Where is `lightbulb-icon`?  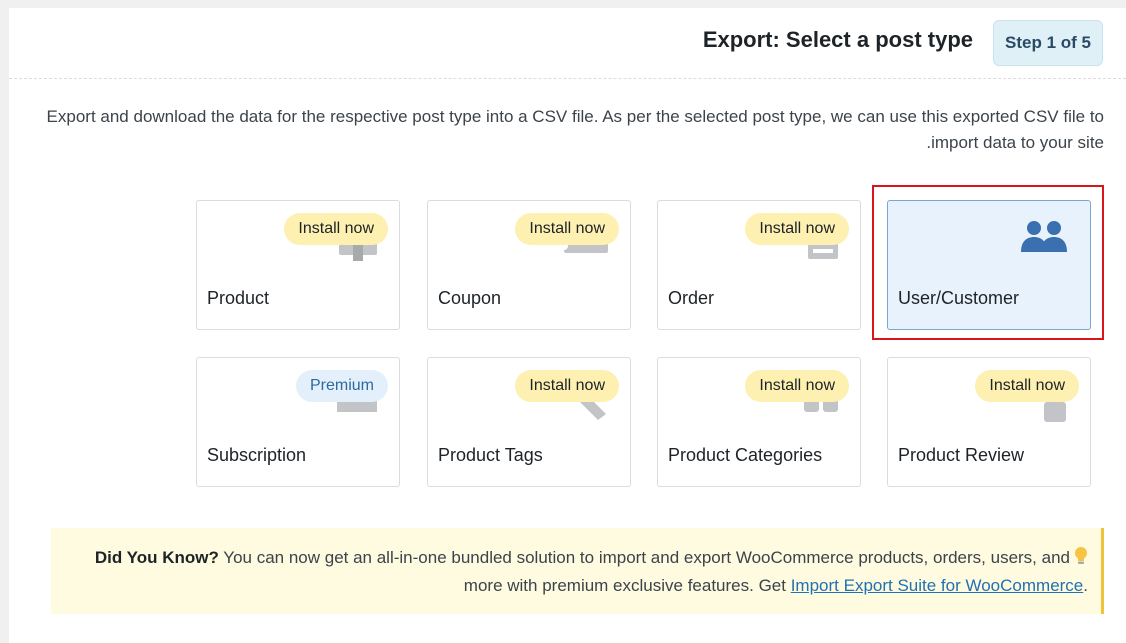
lightbulb-icon is located at coordinates (1081, 560).